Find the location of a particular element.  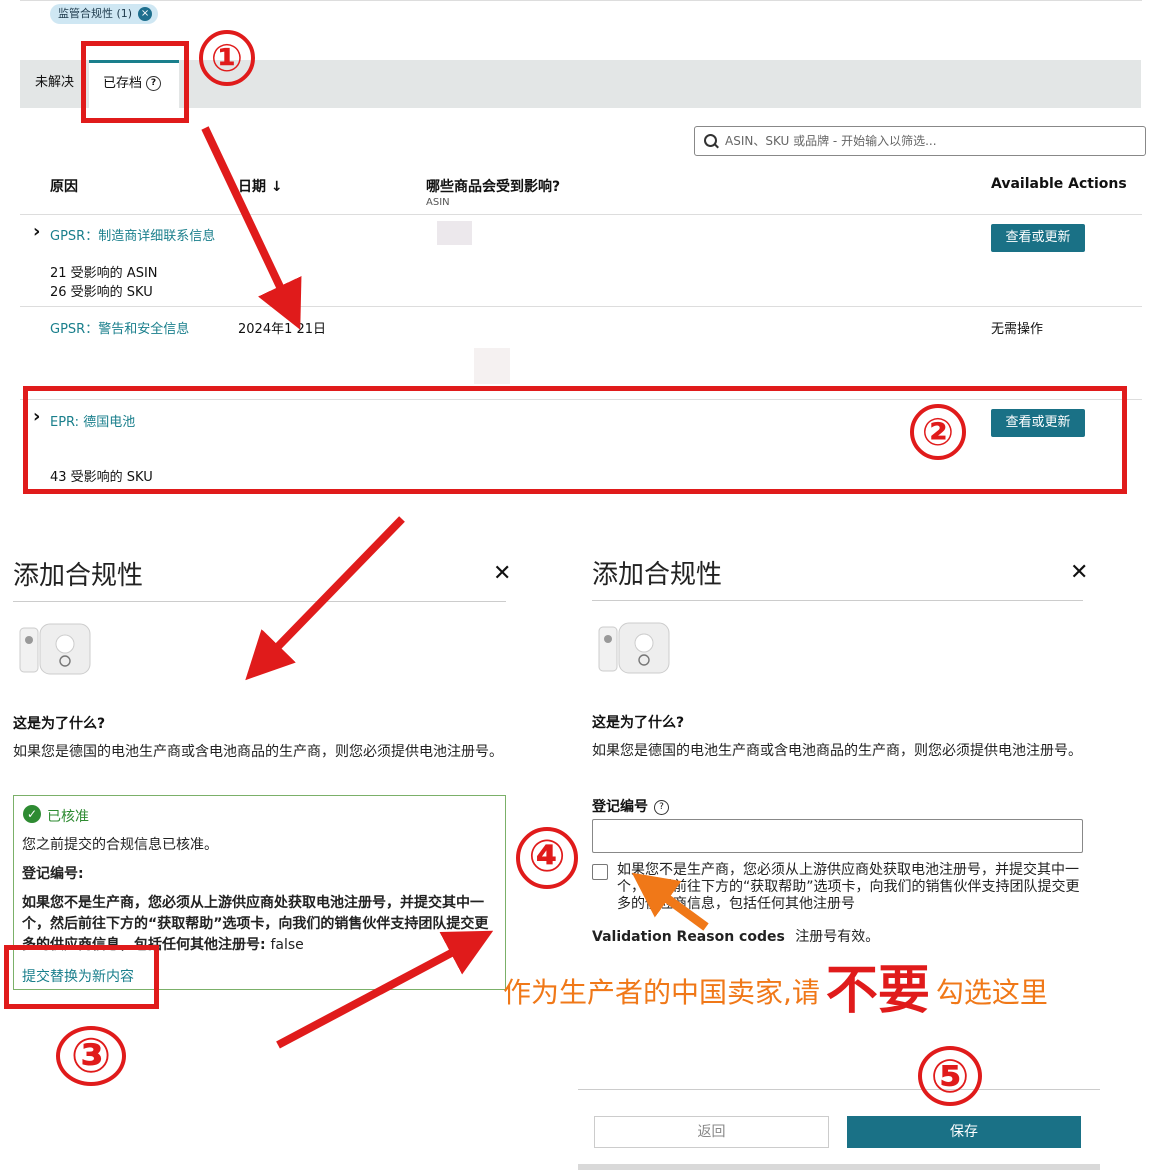

arrow-note-to-checkbox is located at coordinates (670, 901).